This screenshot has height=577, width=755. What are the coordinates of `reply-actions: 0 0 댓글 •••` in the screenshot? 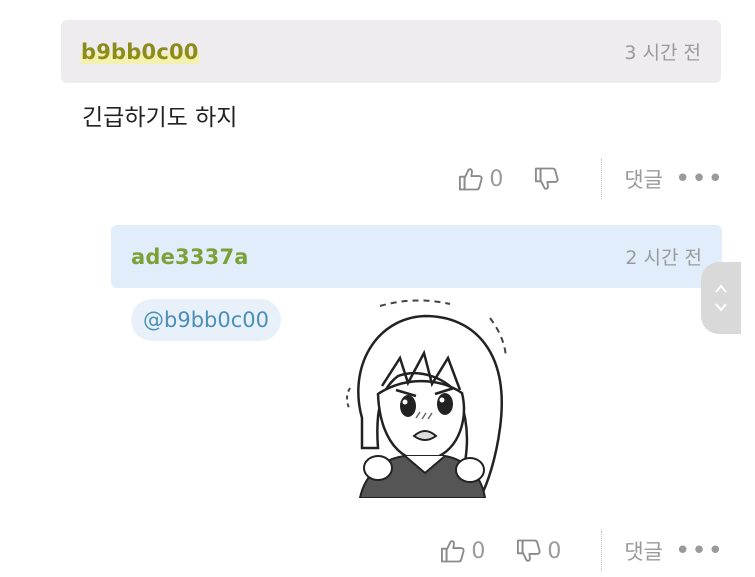 It's located at (581, 551).